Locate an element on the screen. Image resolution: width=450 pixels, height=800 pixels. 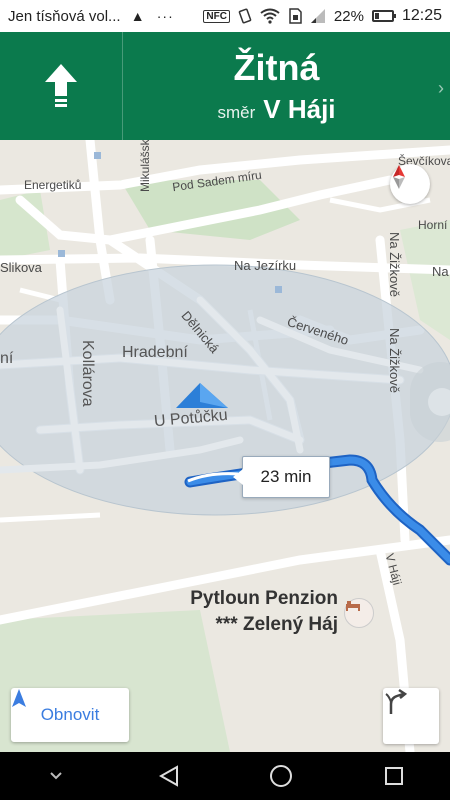
direction-prefix: směr is located at coordinates (236, 112).